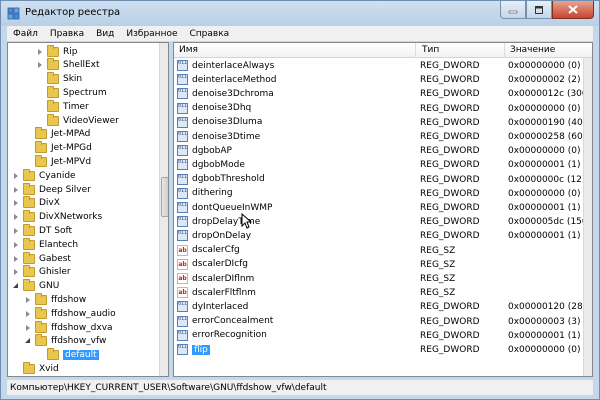  I want to click on tree-item: ShellExt, so click(68, 65).